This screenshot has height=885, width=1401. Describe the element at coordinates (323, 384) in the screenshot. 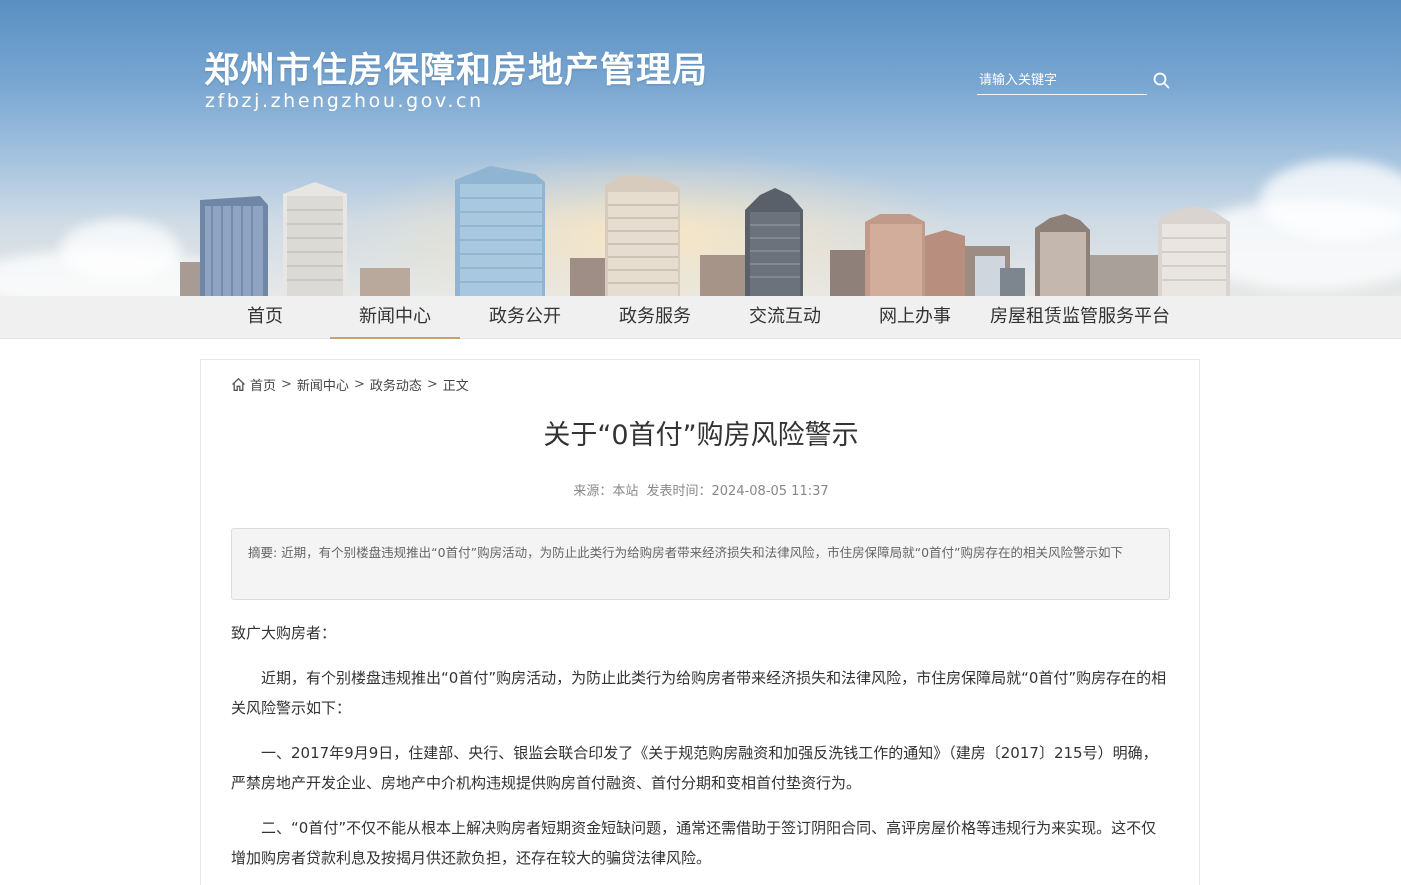

I see `breadcrumb-news-center-link: 新闻中心` at that location.